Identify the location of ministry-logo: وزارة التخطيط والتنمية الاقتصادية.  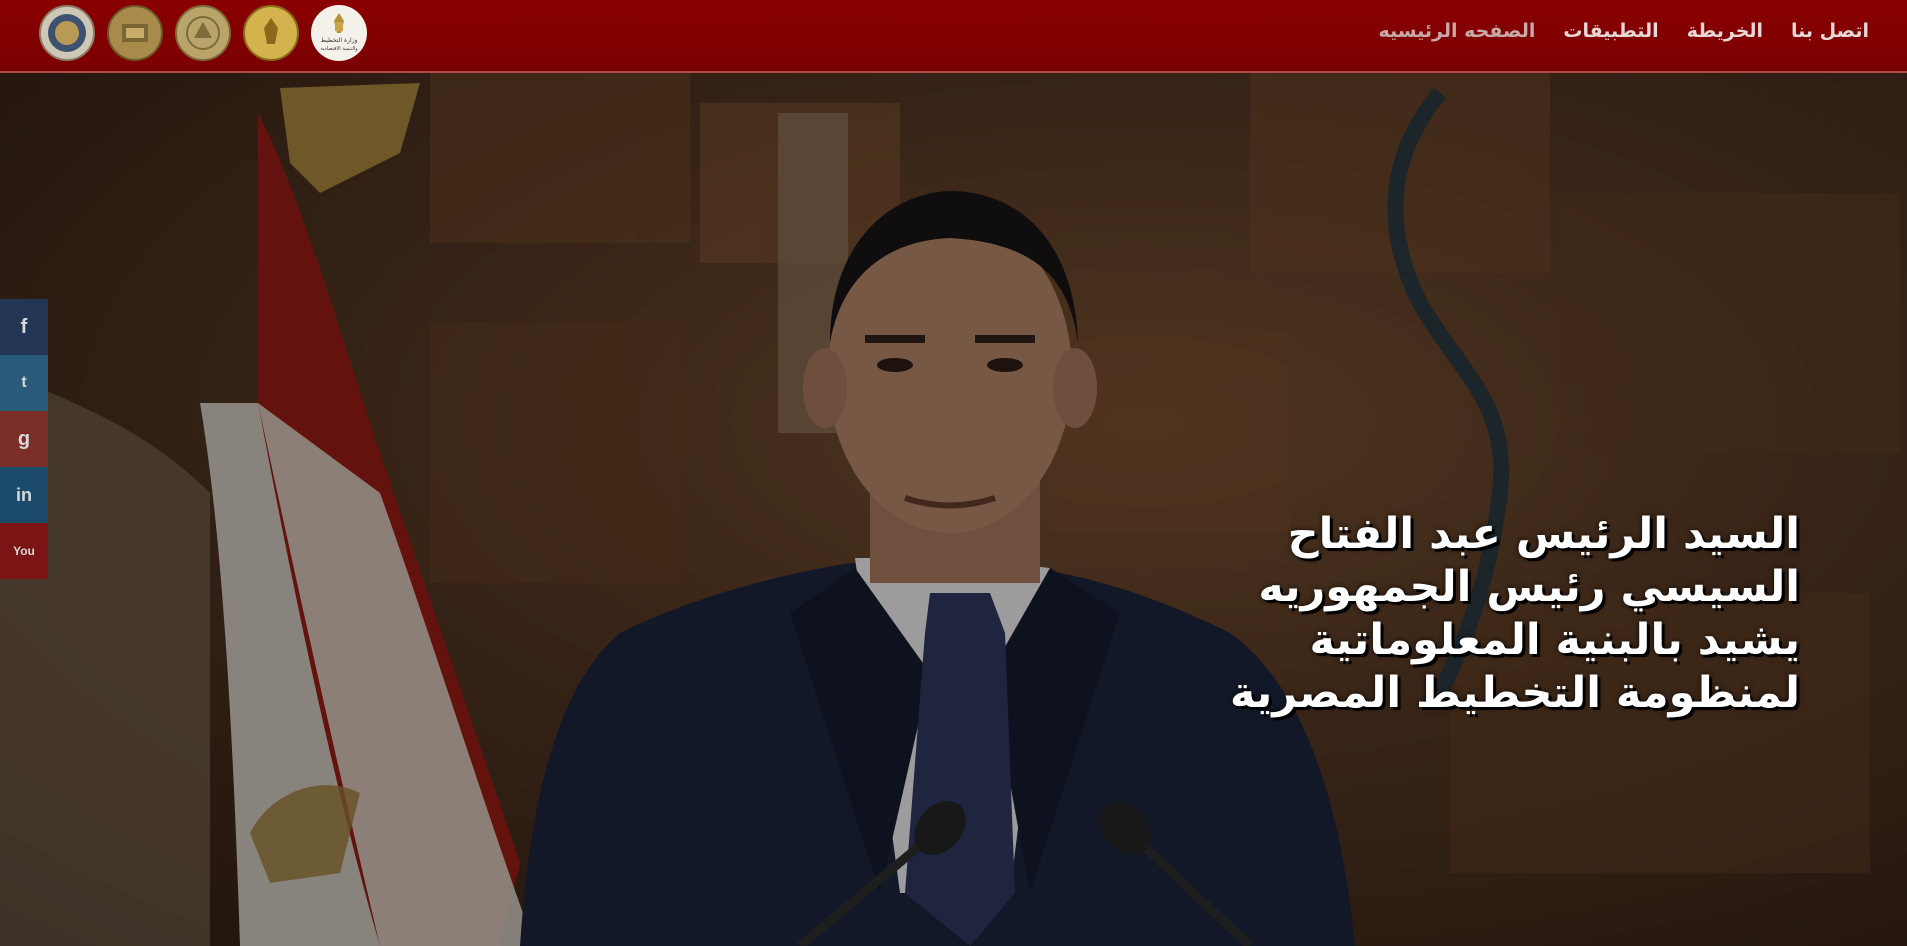
(339, 33).